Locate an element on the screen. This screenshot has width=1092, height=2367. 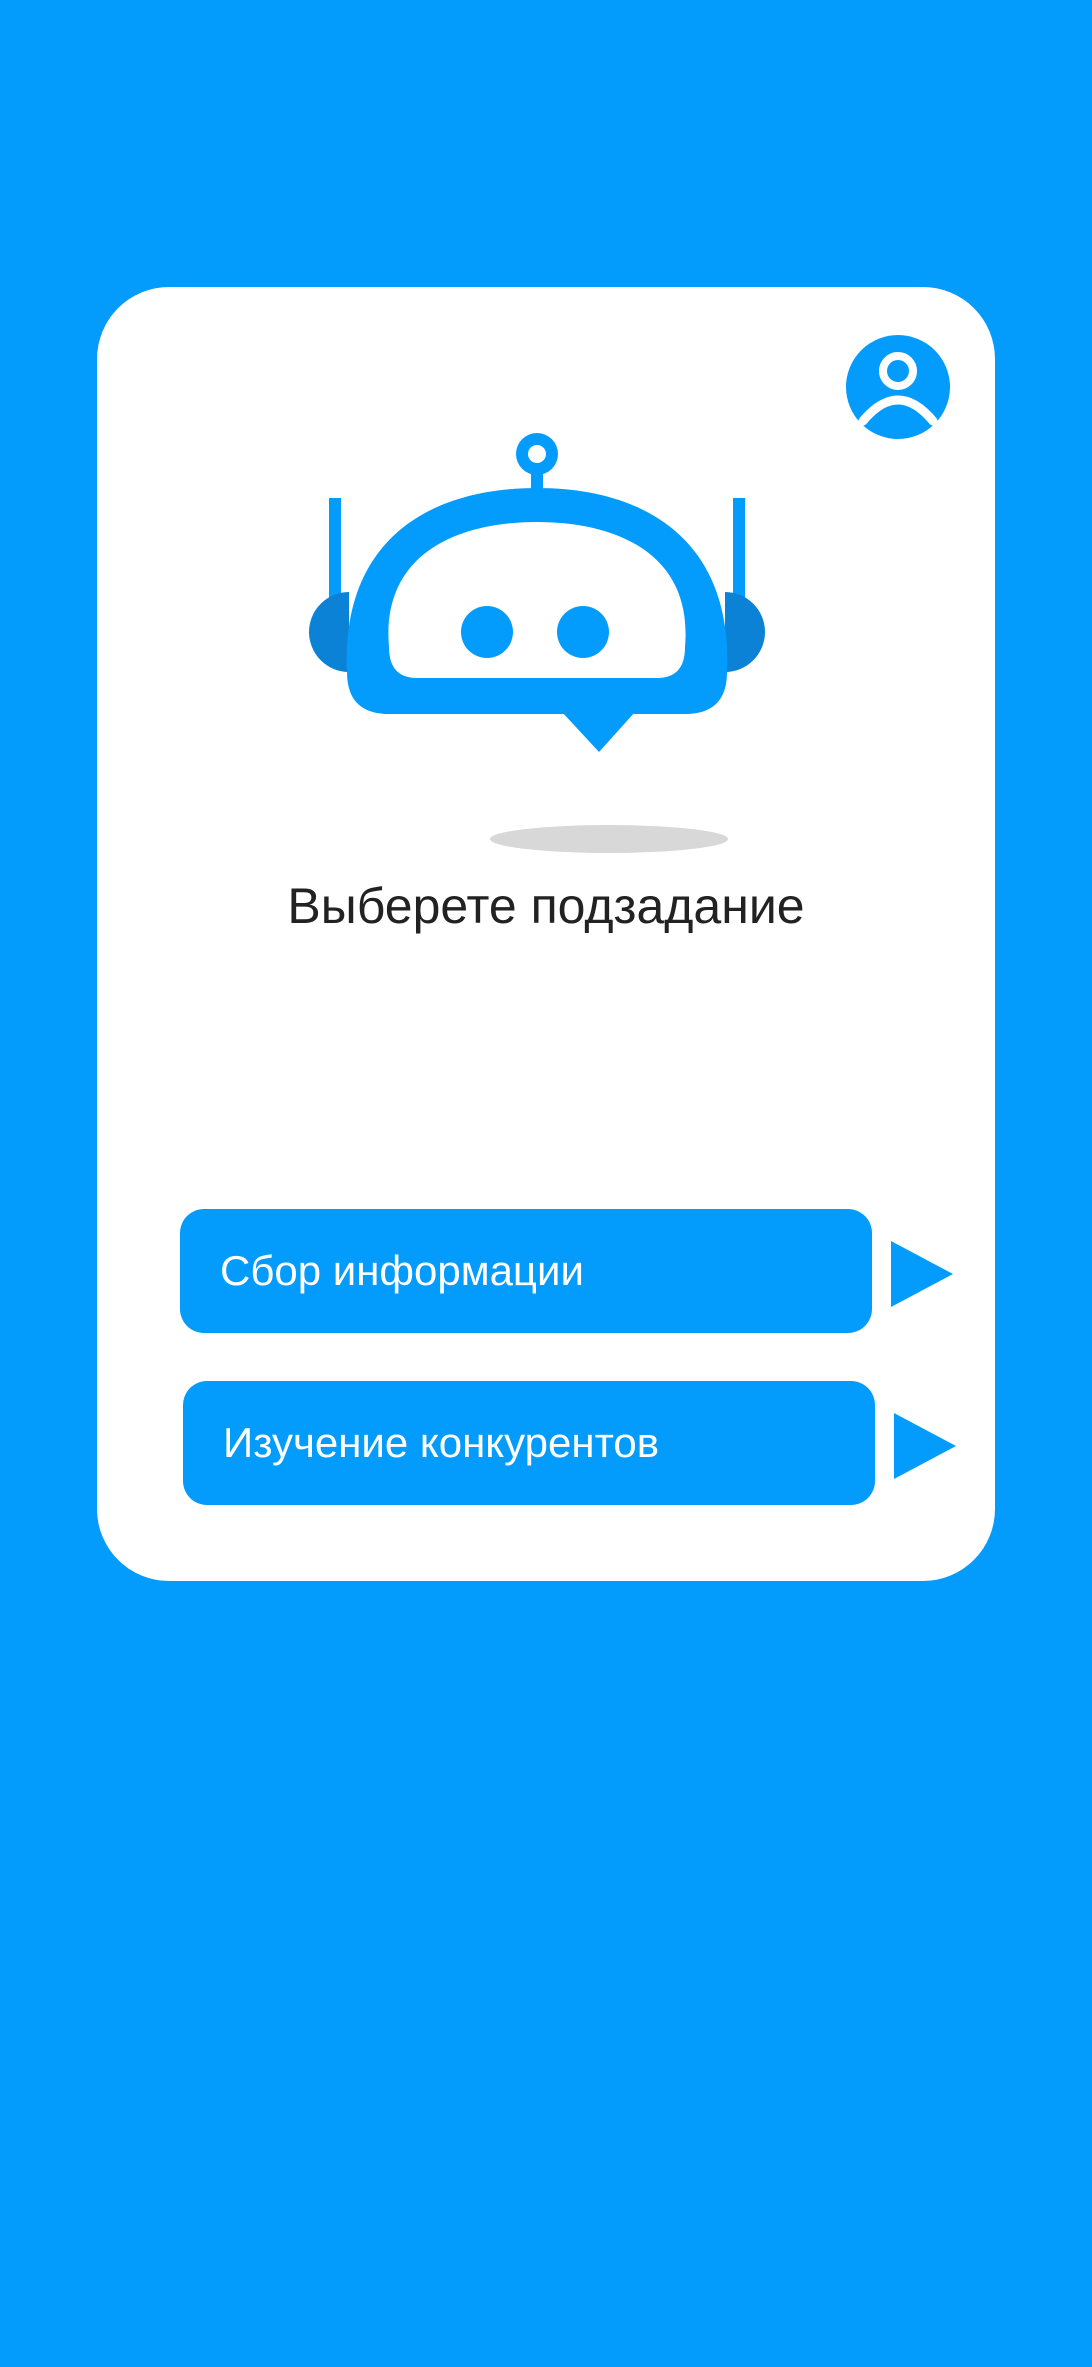
option-button-competitor-research: Изучение конкурентов is located at coordinates (529, 1443).